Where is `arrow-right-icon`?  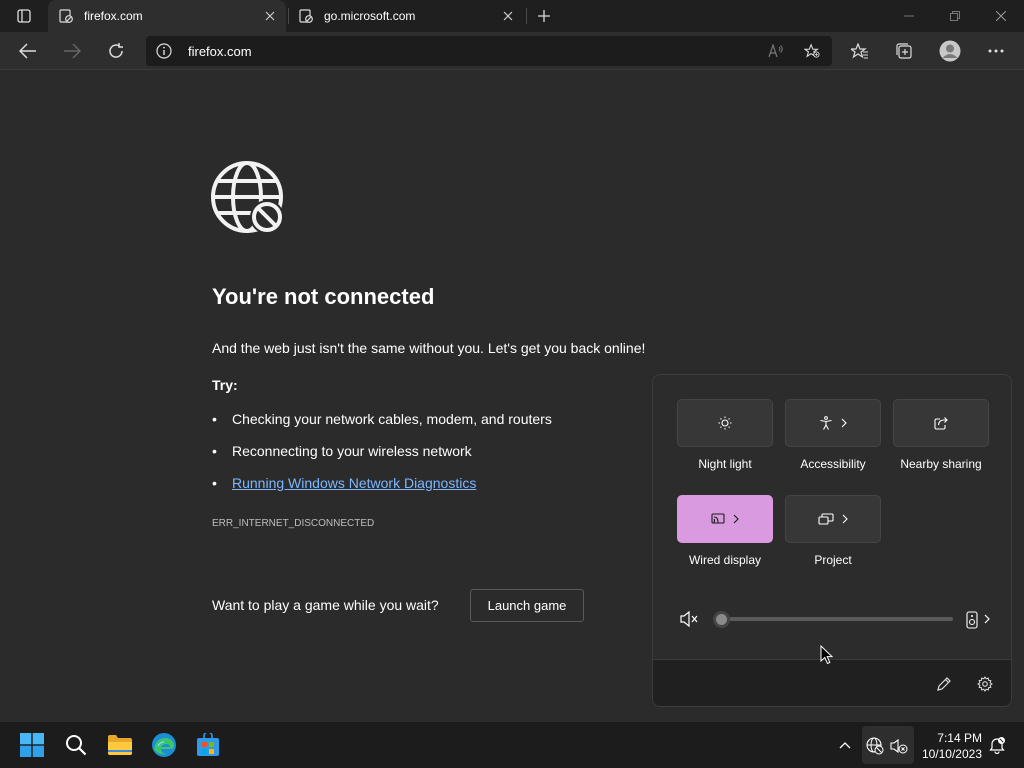
arrow-right-icon is located at coordinates (72, 51).